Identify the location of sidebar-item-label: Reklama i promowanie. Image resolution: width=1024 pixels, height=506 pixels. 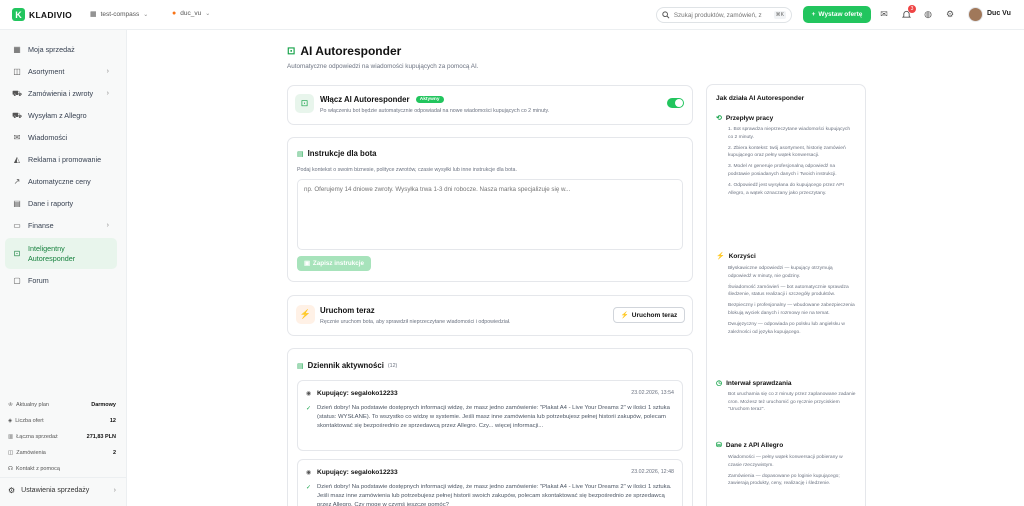
(65, 159).